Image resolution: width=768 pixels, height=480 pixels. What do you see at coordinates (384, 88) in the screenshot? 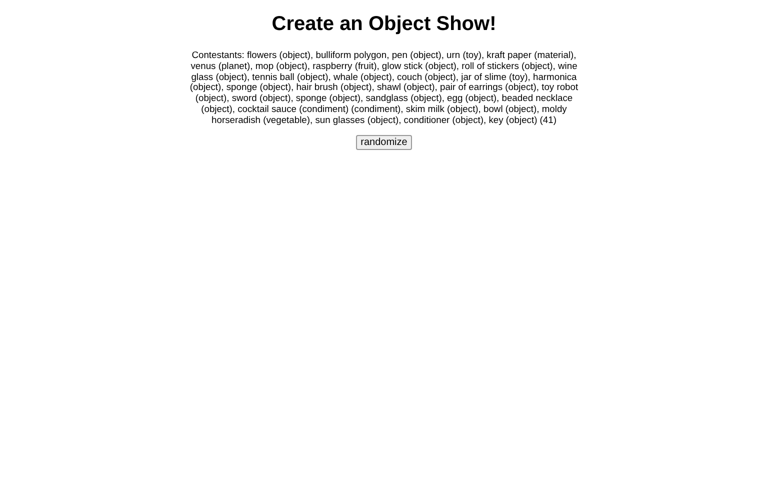
I see `contestants-text: Contestants: flowers (object), bulliform polygon, pen (object), urn (toy), kraft paper (material), venus (planet), mop (object), raspberry (fruit), glow stick (object), roll of stickers (object), wine glass (object), tennis ball (object), whale (object), couch (object), jar of slime (toy), harmonica (object), sponge (object), hair brush (object), shawl (object), pair of earrings (object), toy robot (object), sword (object), sponge (object), sandglass (object), egg (object), beaded necklace (object), cocktail sauce (condiment) (condiment), skim milk (object), bowl (object), moldy horseradish (vegetable), sun glasses (object), conditioner (object), key (object) (41)` at bounding box center [384, 88].